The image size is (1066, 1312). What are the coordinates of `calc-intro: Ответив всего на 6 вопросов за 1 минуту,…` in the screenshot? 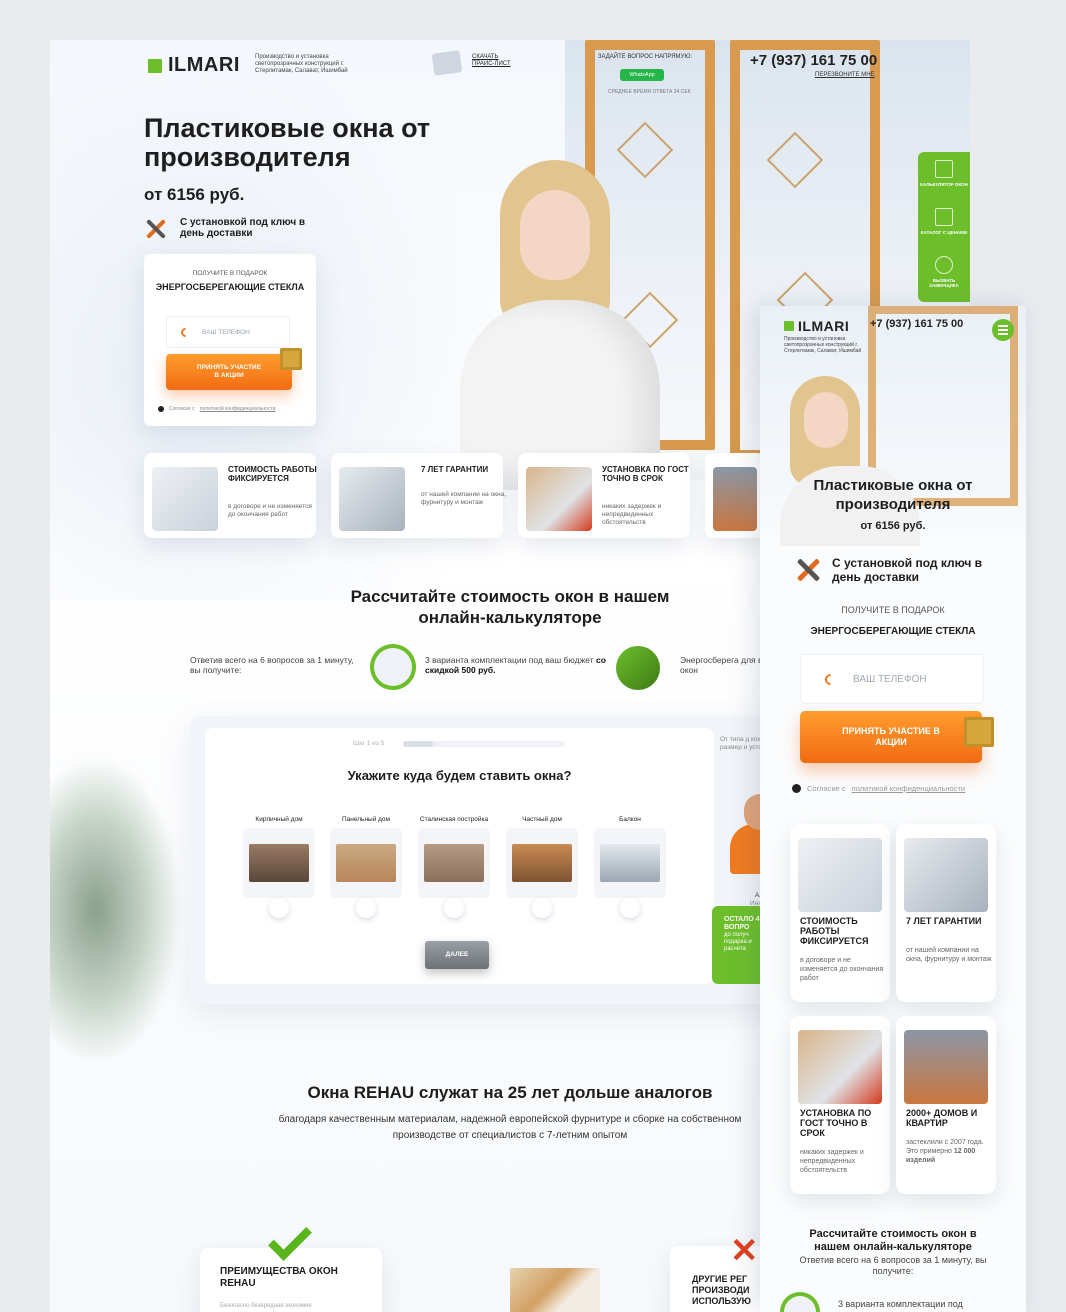 It's located at (272, 665).